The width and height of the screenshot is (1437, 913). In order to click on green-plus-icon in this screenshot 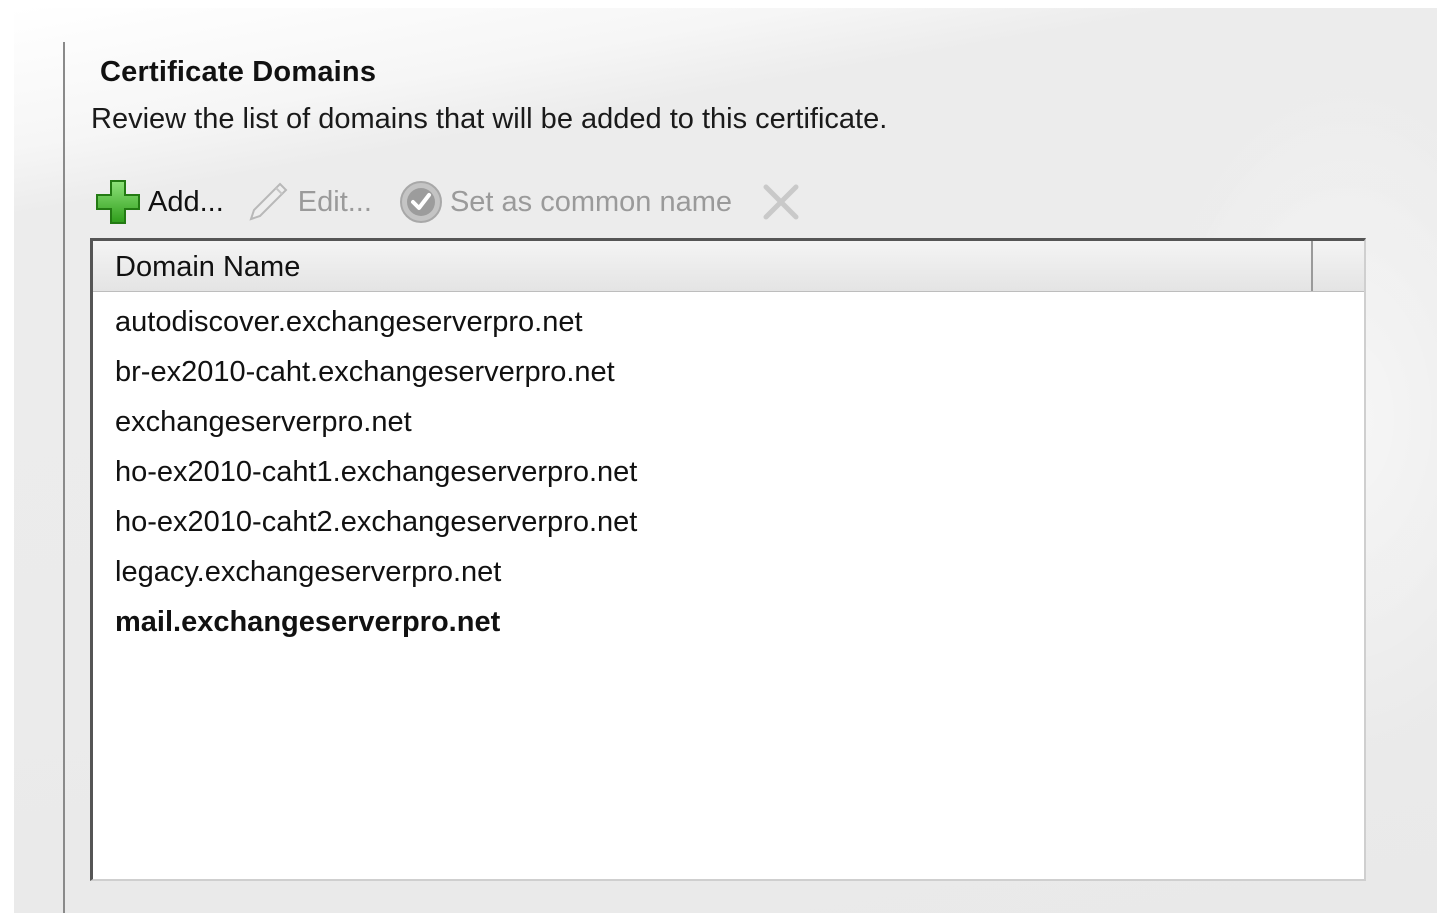, I will do `click(118, 202)`.